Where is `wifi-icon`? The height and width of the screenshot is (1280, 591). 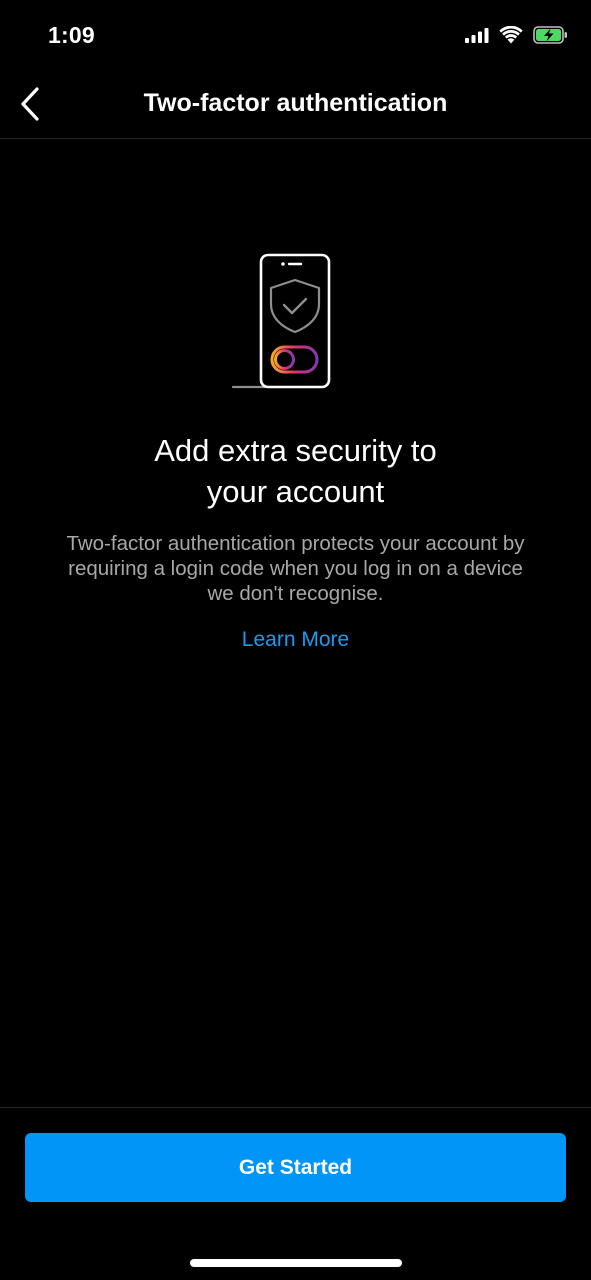
wifi-icon is located at coordinates (511, 35).